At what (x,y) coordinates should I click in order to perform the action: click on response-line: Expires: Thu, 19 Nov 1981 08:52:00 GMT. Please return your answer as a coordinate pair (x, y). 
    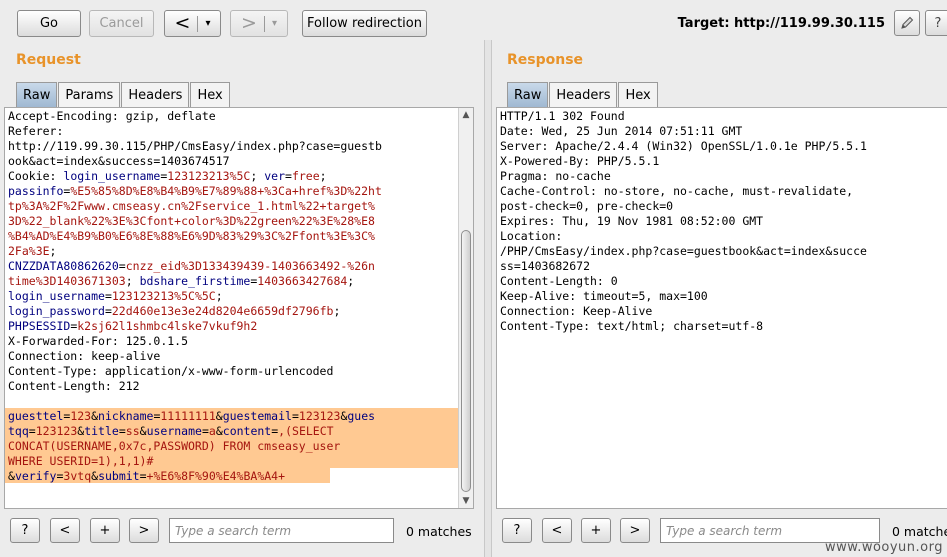
    Looking at the image, I should click on (632, 221).